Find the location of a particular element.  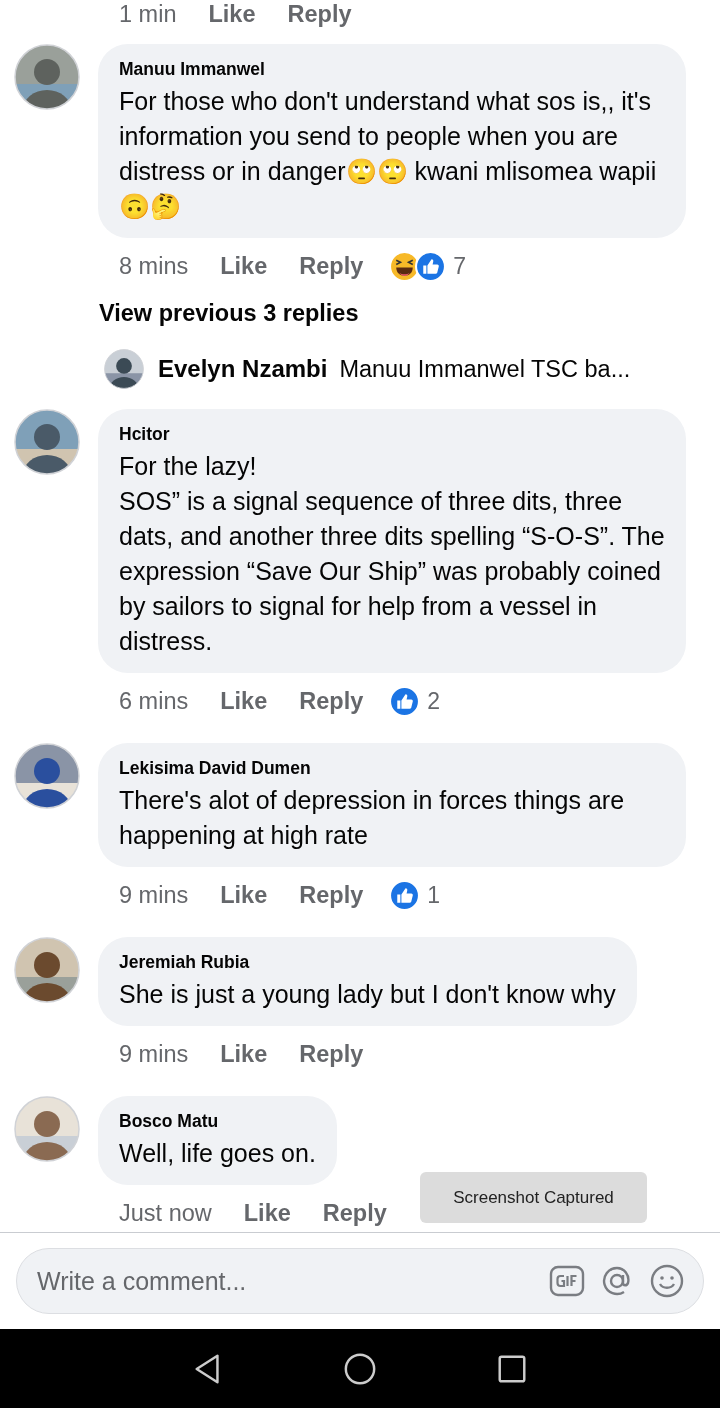

reaction-count: 2 is located at coordinates (434, 701).